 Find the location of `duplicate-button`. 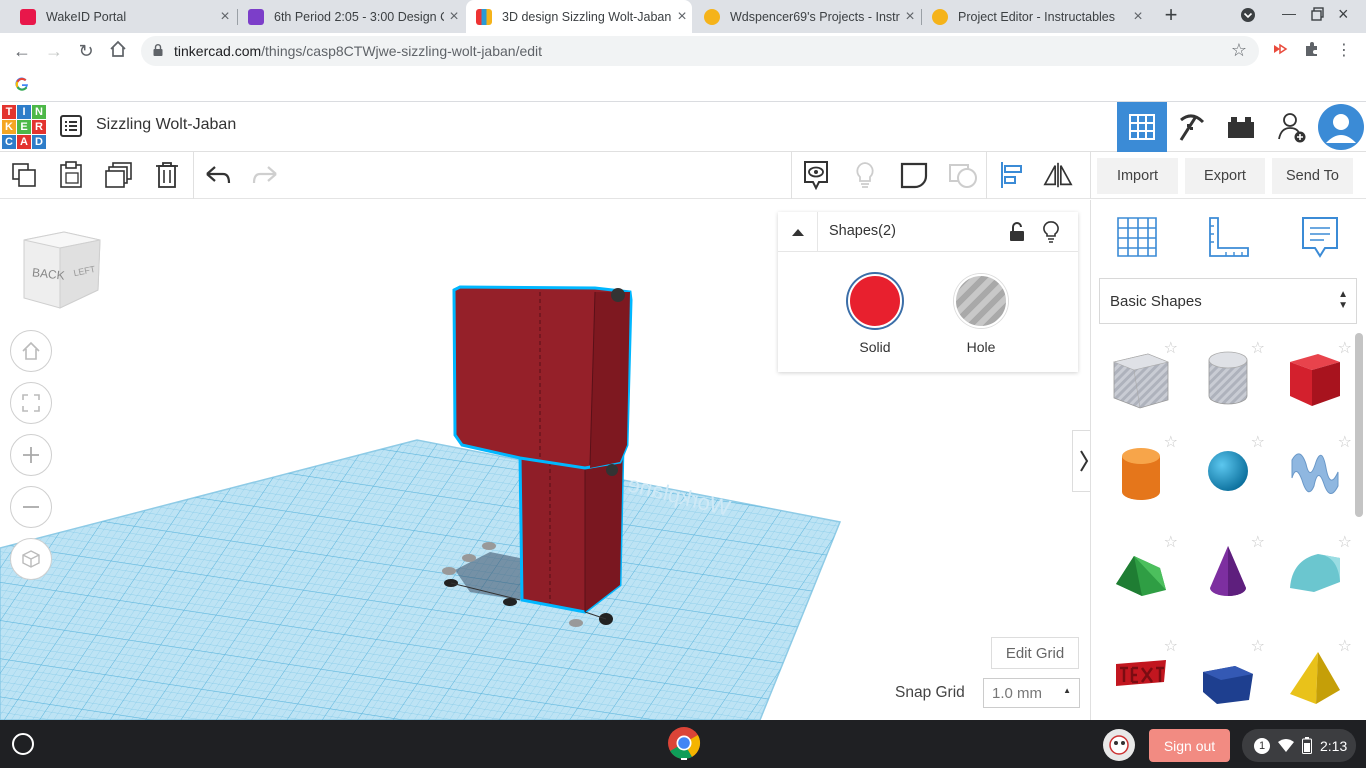

duplicate-button is located at coordinates (119, 175).